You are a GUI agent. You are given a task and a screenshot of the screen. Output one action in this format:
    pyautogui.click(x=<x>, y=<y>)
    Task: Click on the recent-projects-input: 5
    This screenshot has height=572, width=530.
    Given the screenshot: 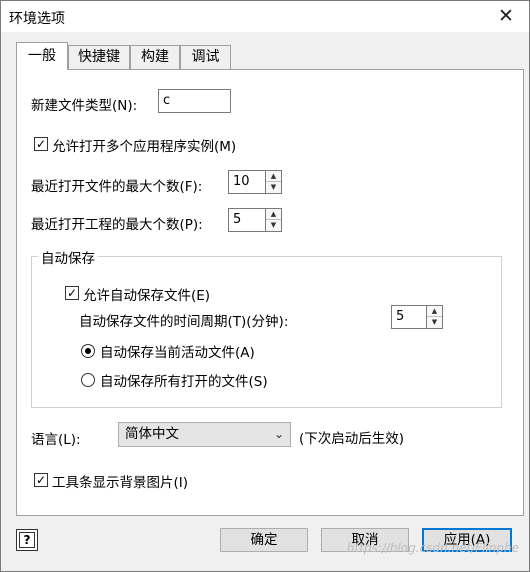 What is the action you would take?
    pyautogui.click(x=247, y=220)
    